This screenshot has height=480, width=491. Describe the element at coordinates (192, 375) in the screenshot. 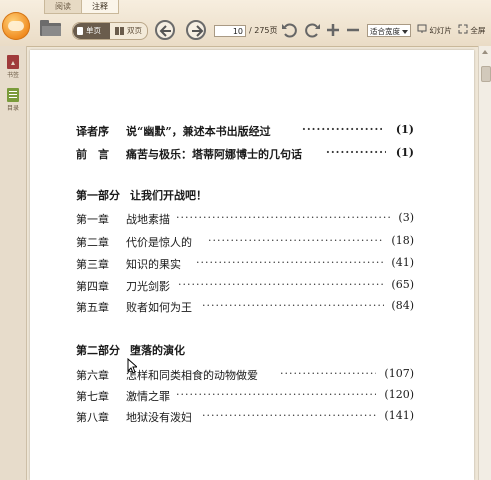

I see `toc-entry-title: 怎样和同类相食的动物做爱` at that location.